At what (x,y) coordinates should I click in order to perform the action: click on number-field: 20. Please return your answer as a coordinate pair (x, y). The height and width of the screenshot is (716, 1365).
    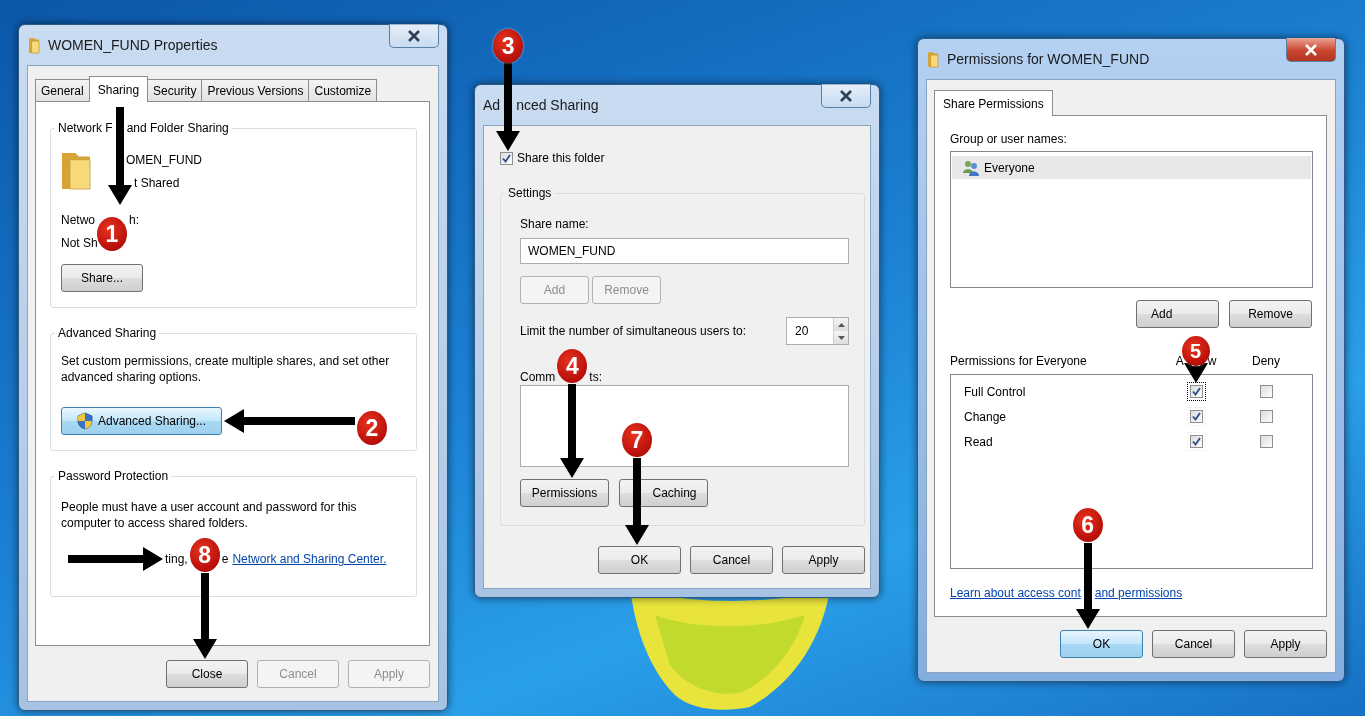
    Looking at the image, I should click on (810, 331).